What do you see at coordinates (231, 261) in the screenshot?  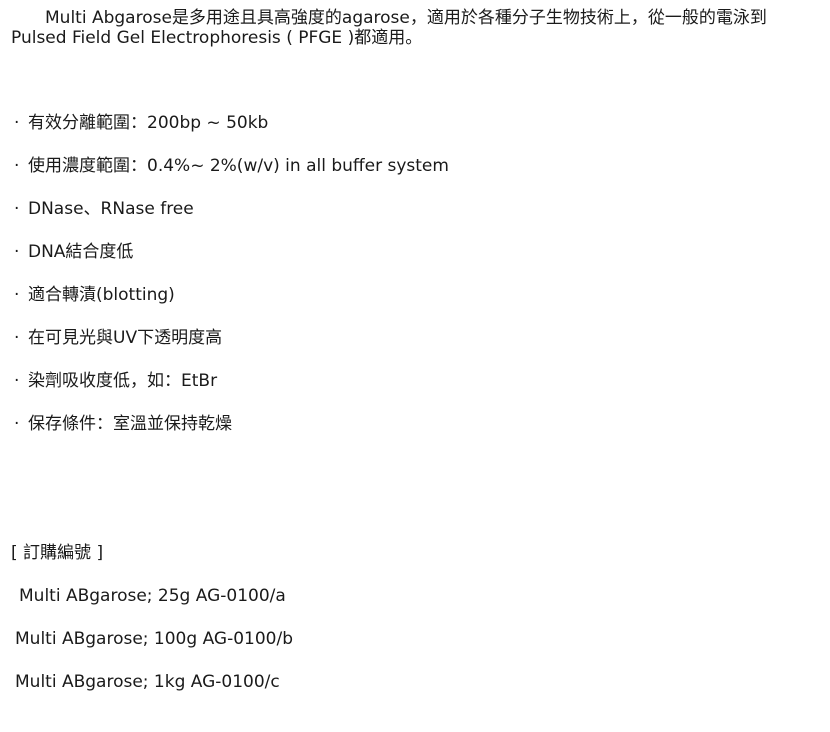 I see `feature-item: · DNA結合度低` at bounding box center [231, 261].